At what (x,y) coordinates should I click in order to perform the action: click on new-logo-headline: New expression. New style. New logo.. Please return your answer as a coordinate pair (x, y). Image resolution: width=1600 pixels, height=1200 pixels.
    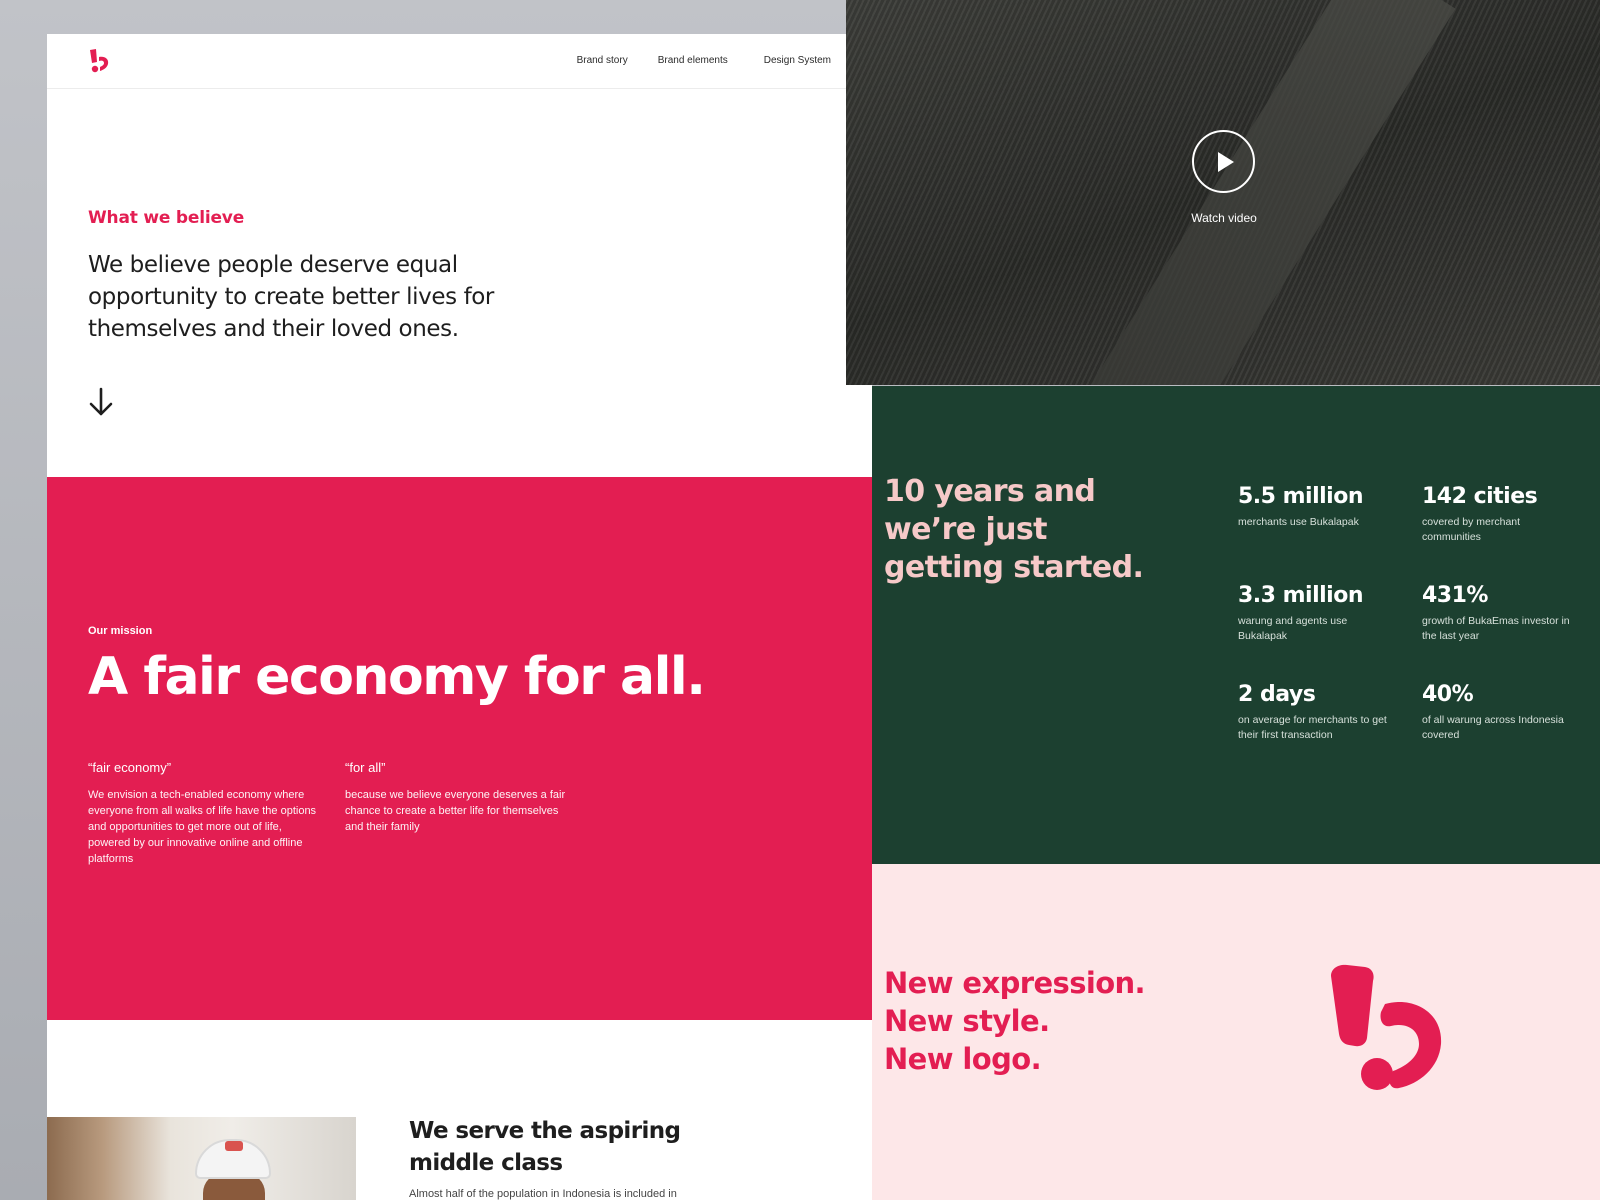
    Looking at the image, I should click on (1015, 1021).